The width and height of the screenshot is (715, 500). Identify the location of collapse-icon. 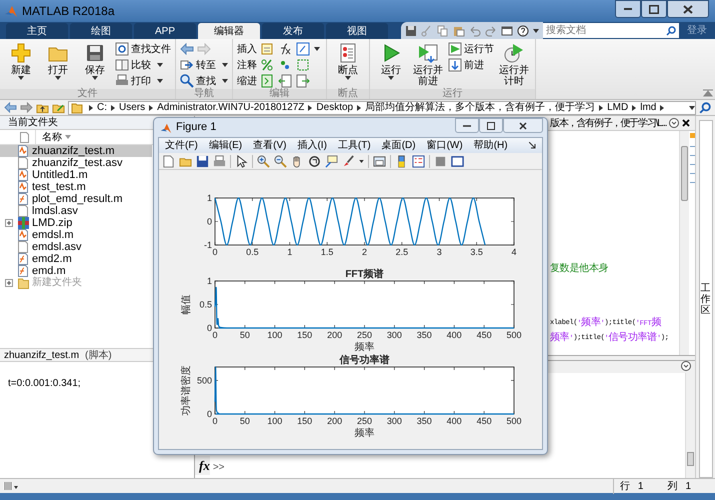
(708, 93).